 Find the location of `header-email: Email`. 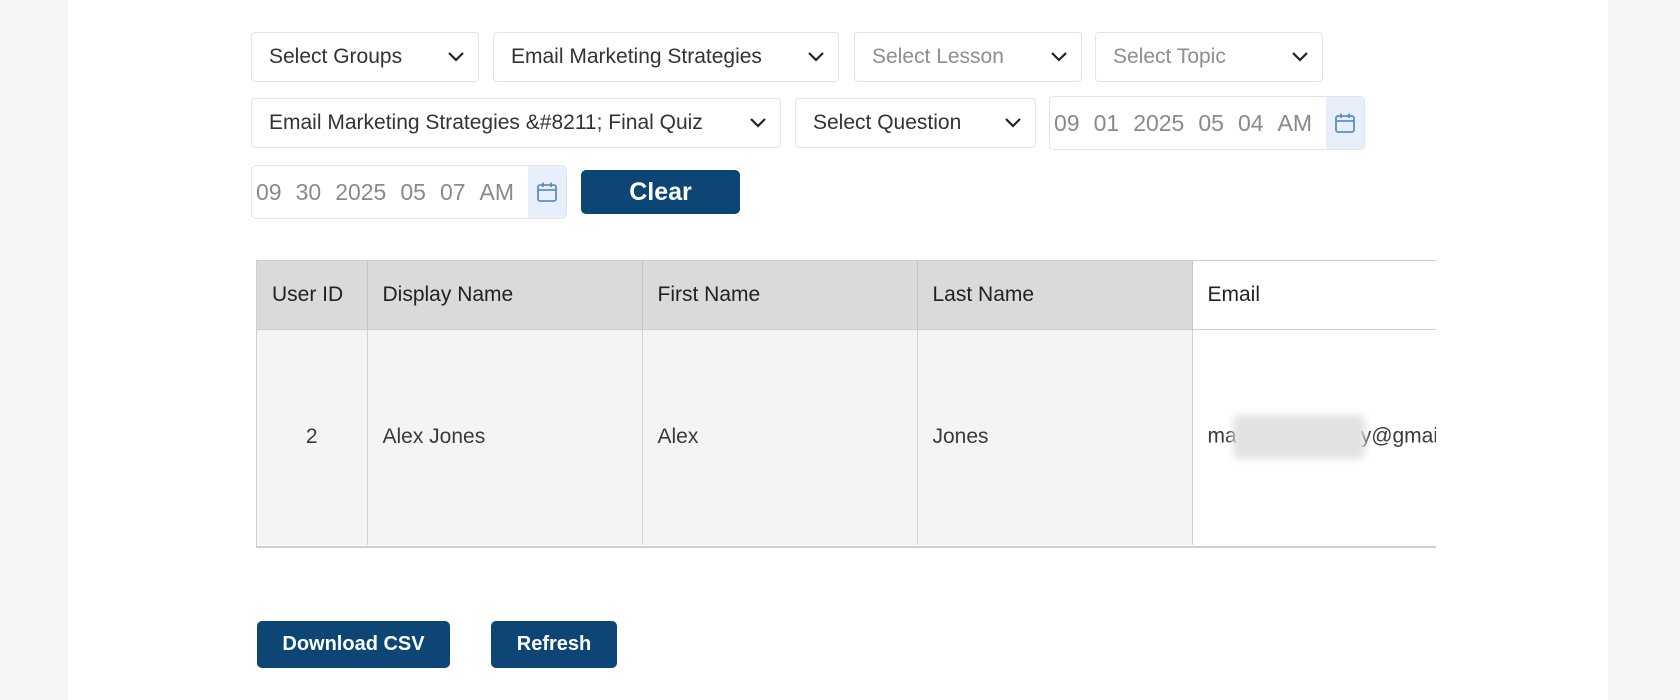

header-email: Email is located at coordinates (1314, 295).